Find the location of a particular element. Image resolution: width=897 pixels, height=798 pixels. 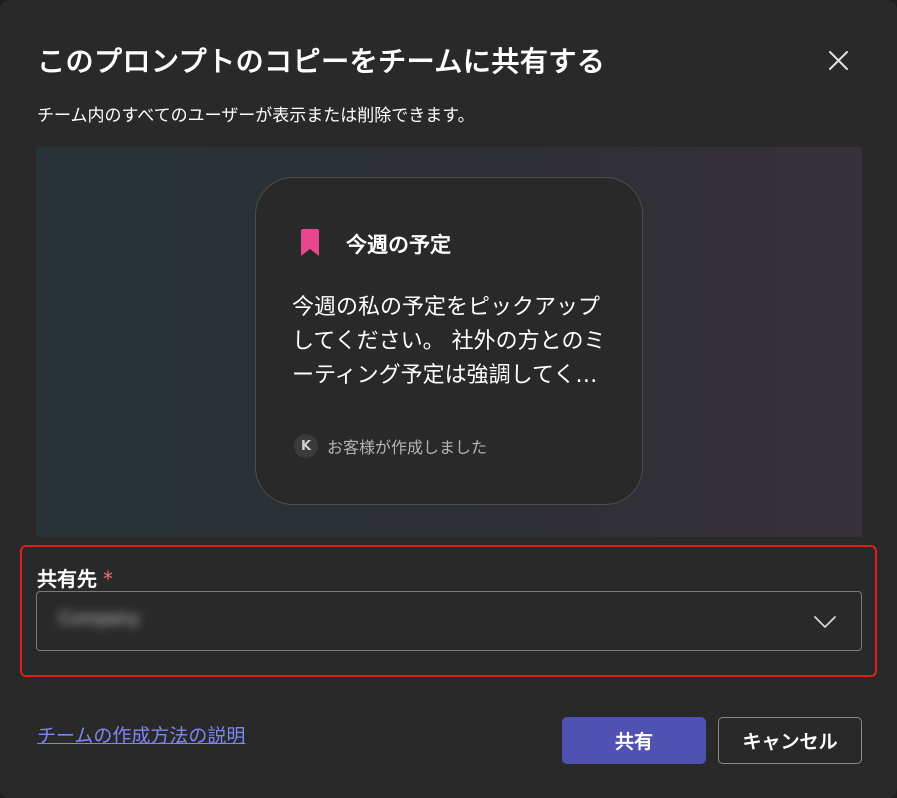

create-team-help-link: チームの作成方法の説明 is located at coordinates (141, 734).